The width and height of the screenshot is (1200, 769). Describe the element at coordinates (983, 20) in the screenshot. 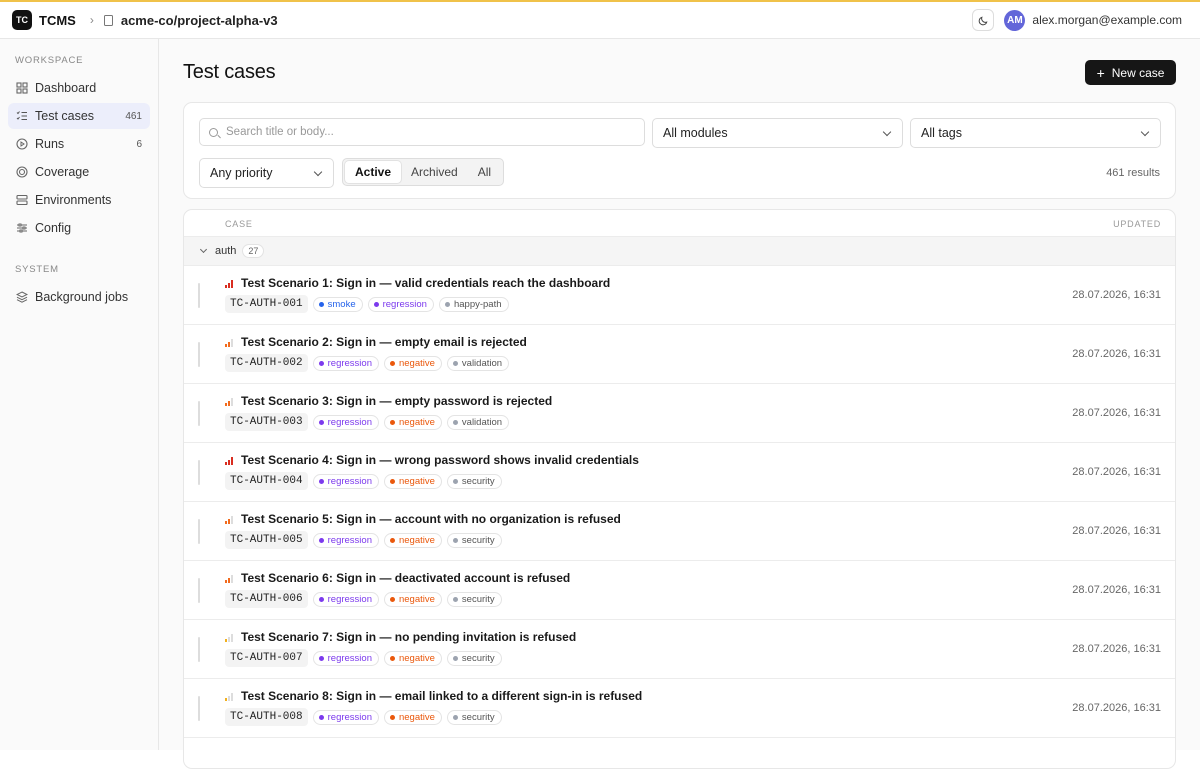

I see `theme-toggle-button` at that location.